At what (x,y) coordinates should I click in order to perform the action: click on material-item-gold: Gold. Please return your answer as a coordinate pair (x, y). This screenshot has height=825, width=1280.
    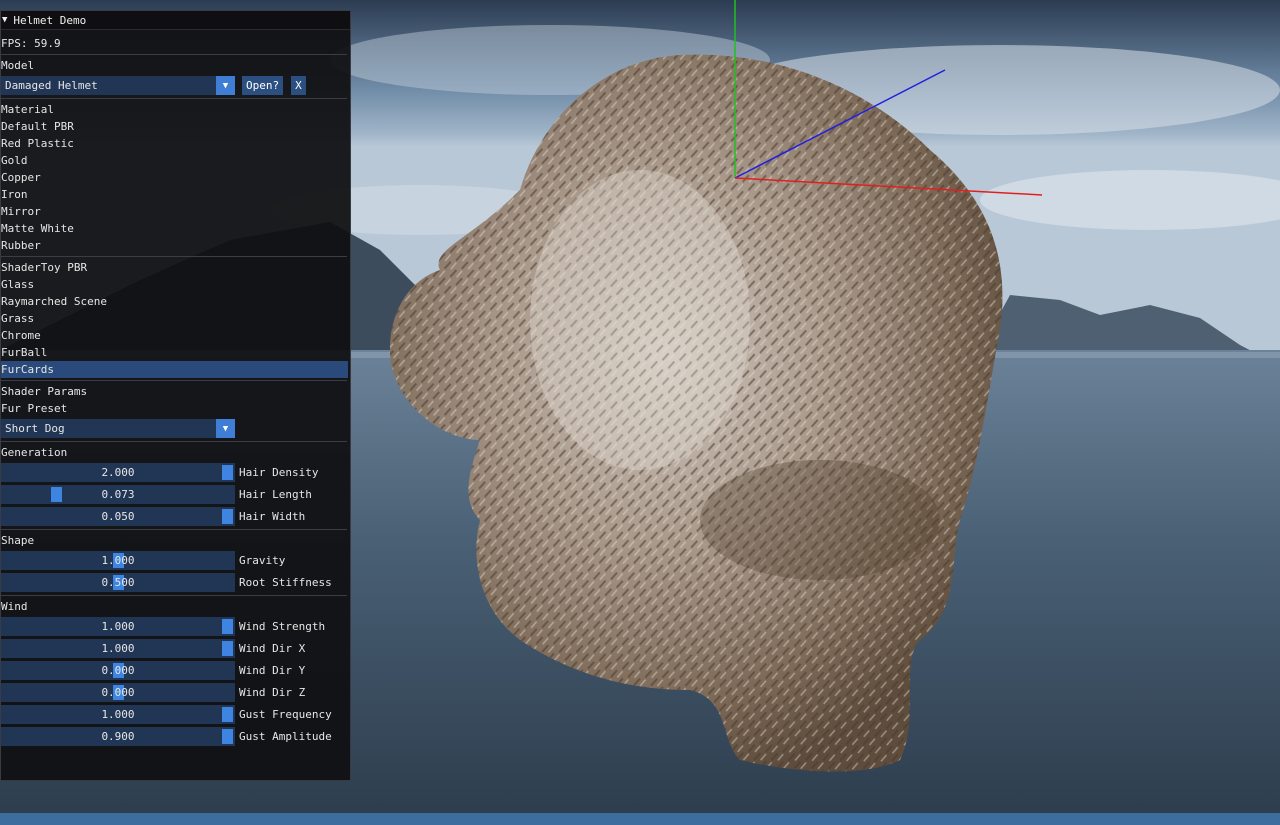
    Looking at the image, I should click on (175, 160).